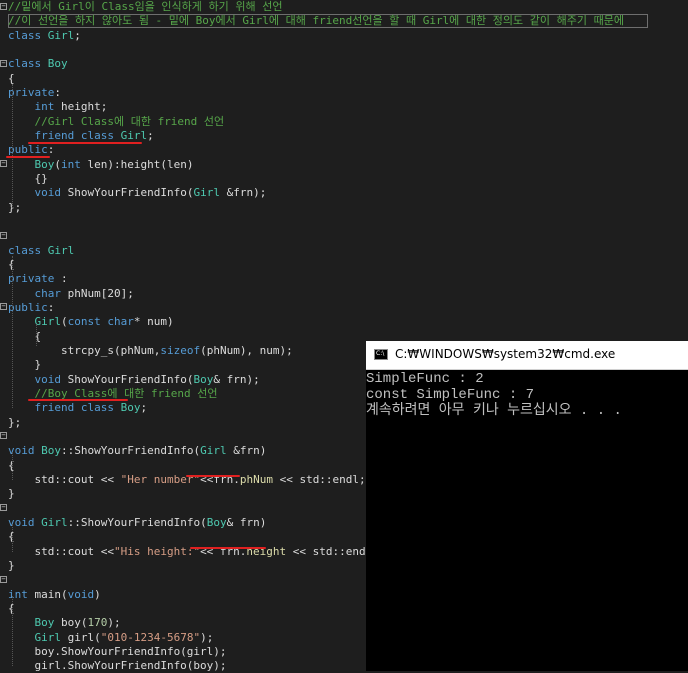 The image size is (688, 673). What do you see at coordinates (27, 179) in the screenshot?
I see `code-line: {}` at bounding box center [27, 179].